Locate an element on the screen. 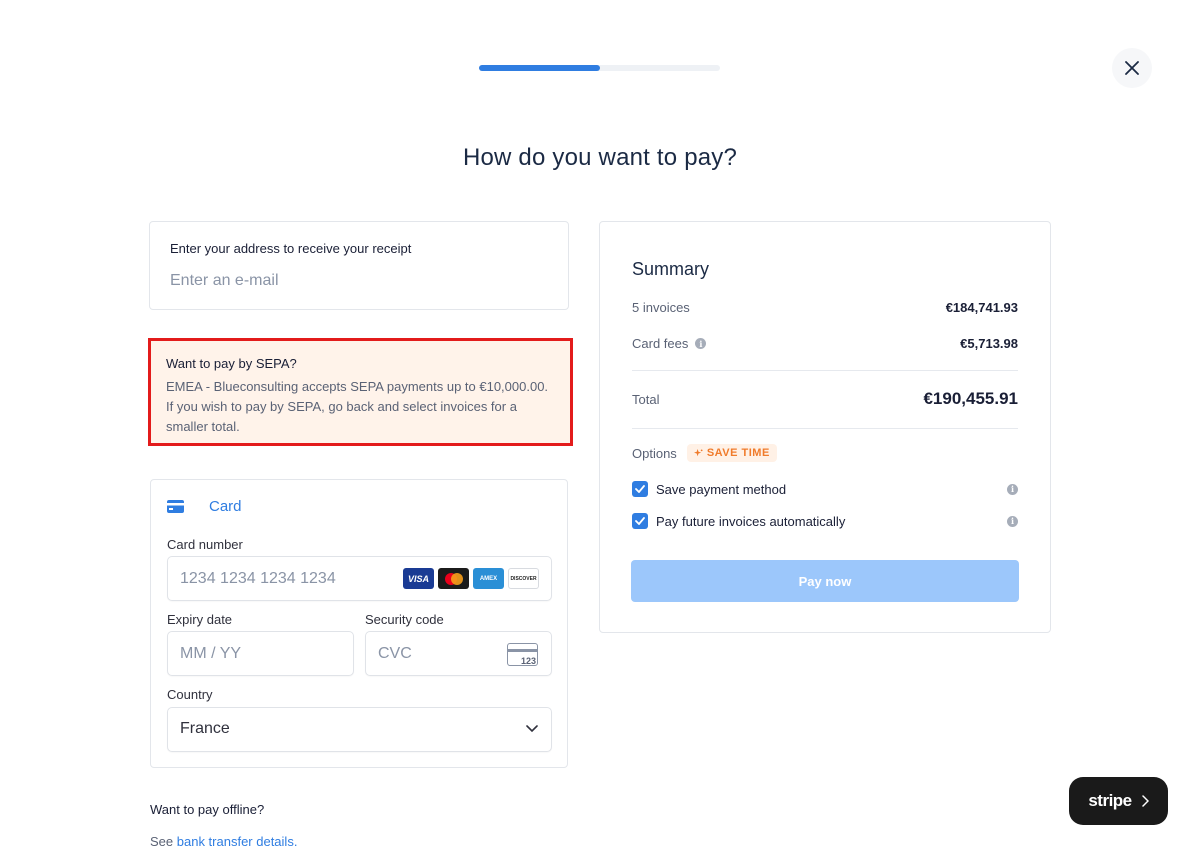  cvc-hint: 123 is located at coordinates (528, 661).